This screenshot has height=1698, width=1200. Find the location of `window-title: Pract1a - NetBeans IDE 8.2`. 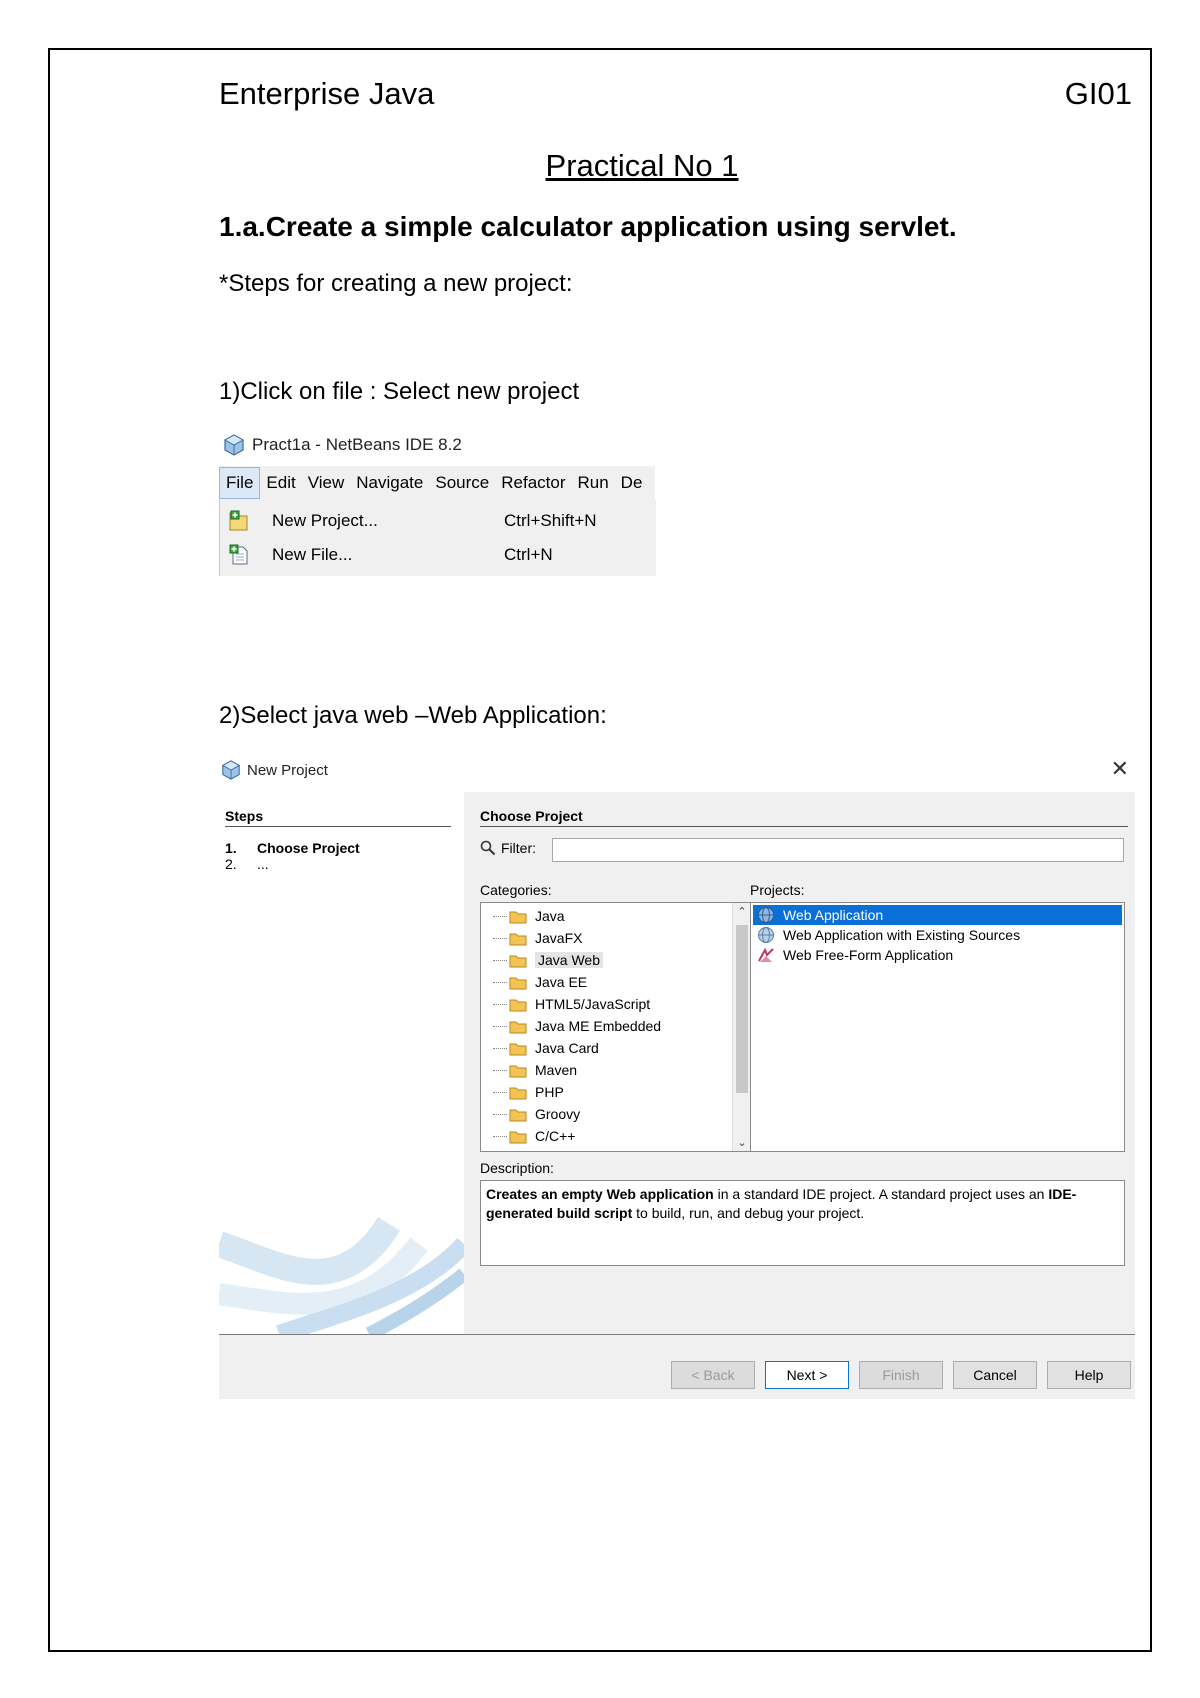

window-title: Pract1a - NetBeans IDE 8.2 is located at coordinates (357, 444).